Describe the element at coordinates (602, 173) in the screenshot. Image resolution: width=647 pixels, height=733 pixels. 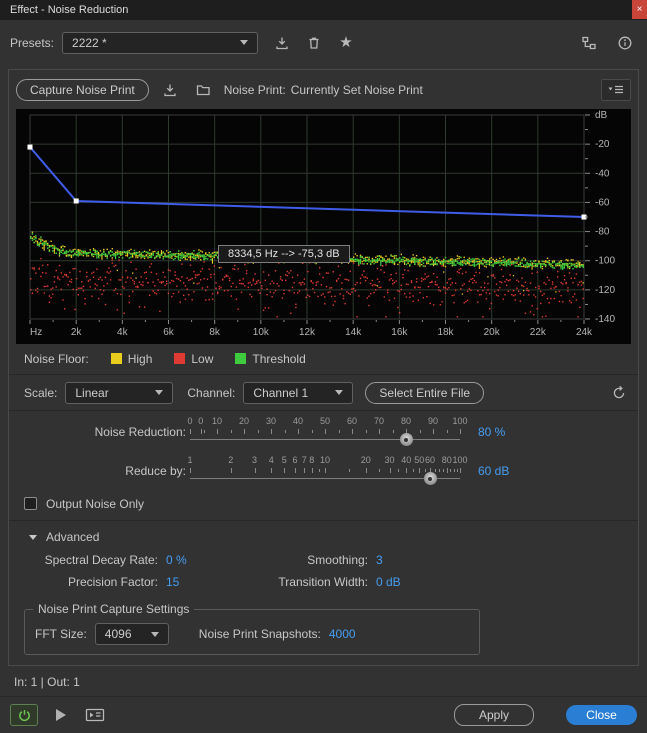
I see `svg-text: -40` at that location.